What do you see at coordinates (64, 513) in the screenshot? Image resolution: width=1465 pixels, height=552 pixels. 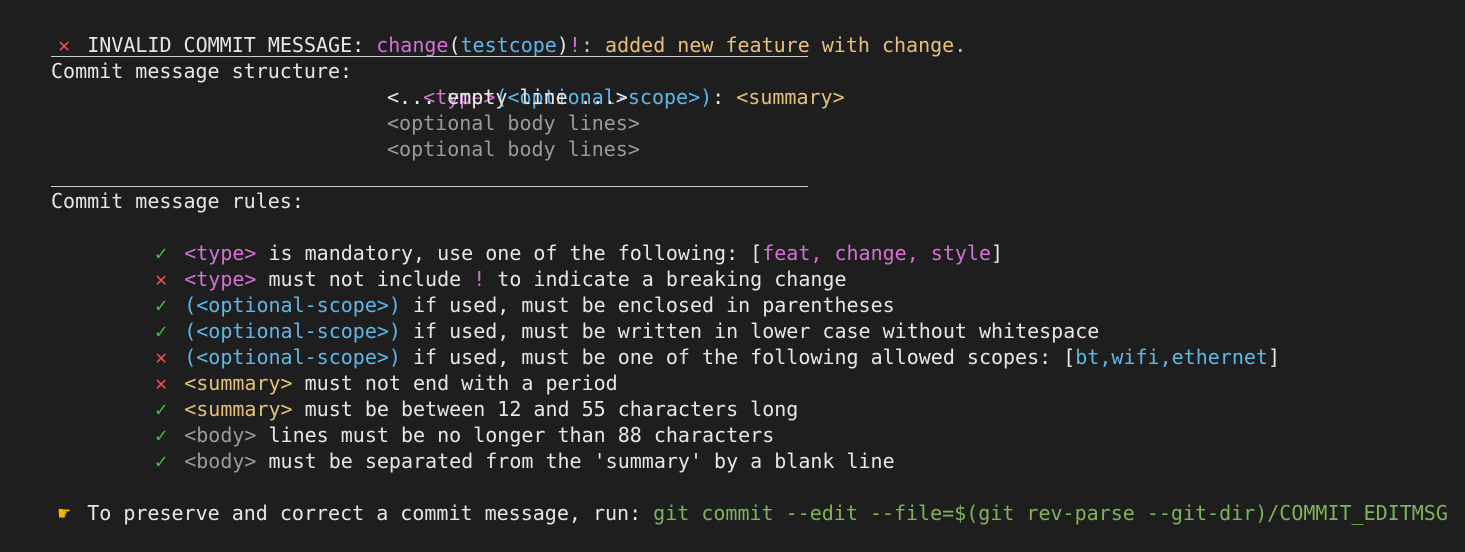 I see `pointing-hand-icon: ☛` at bounding box center [64, 513].